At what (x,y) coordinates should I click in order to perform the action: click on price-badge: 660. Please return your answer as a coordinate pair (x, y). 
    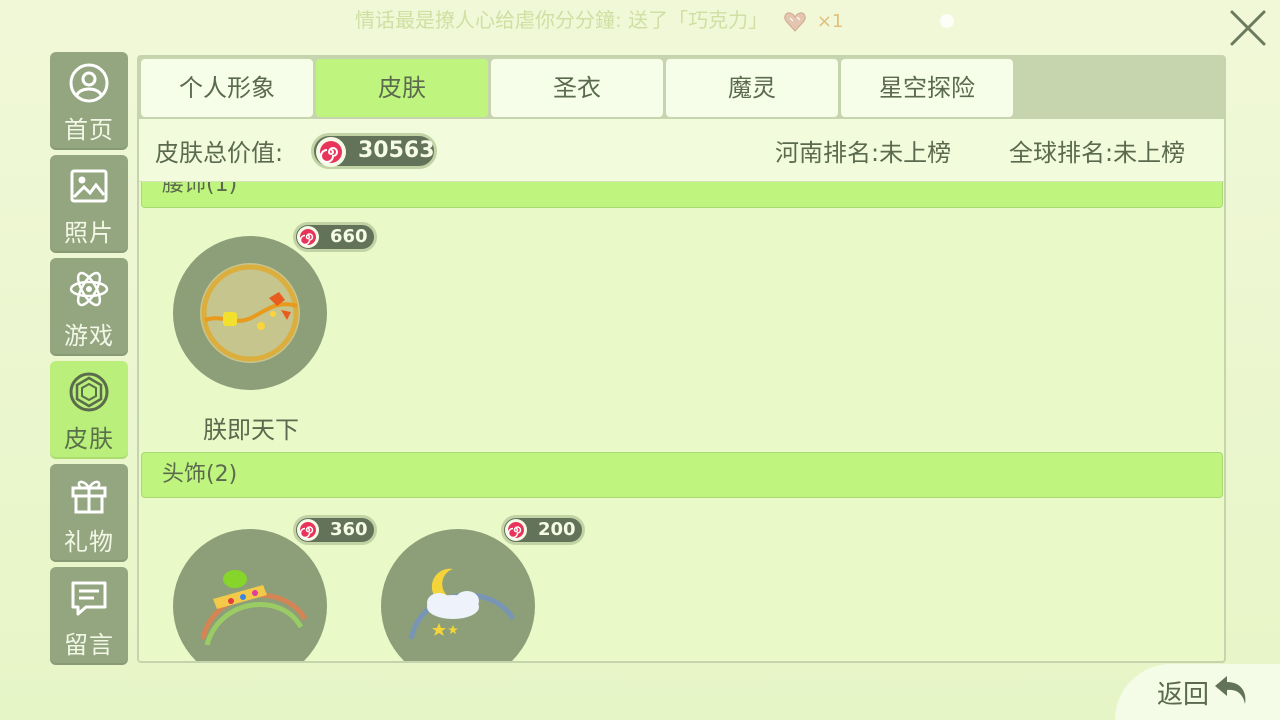
    Looking at the image, I should click on (335, 237).